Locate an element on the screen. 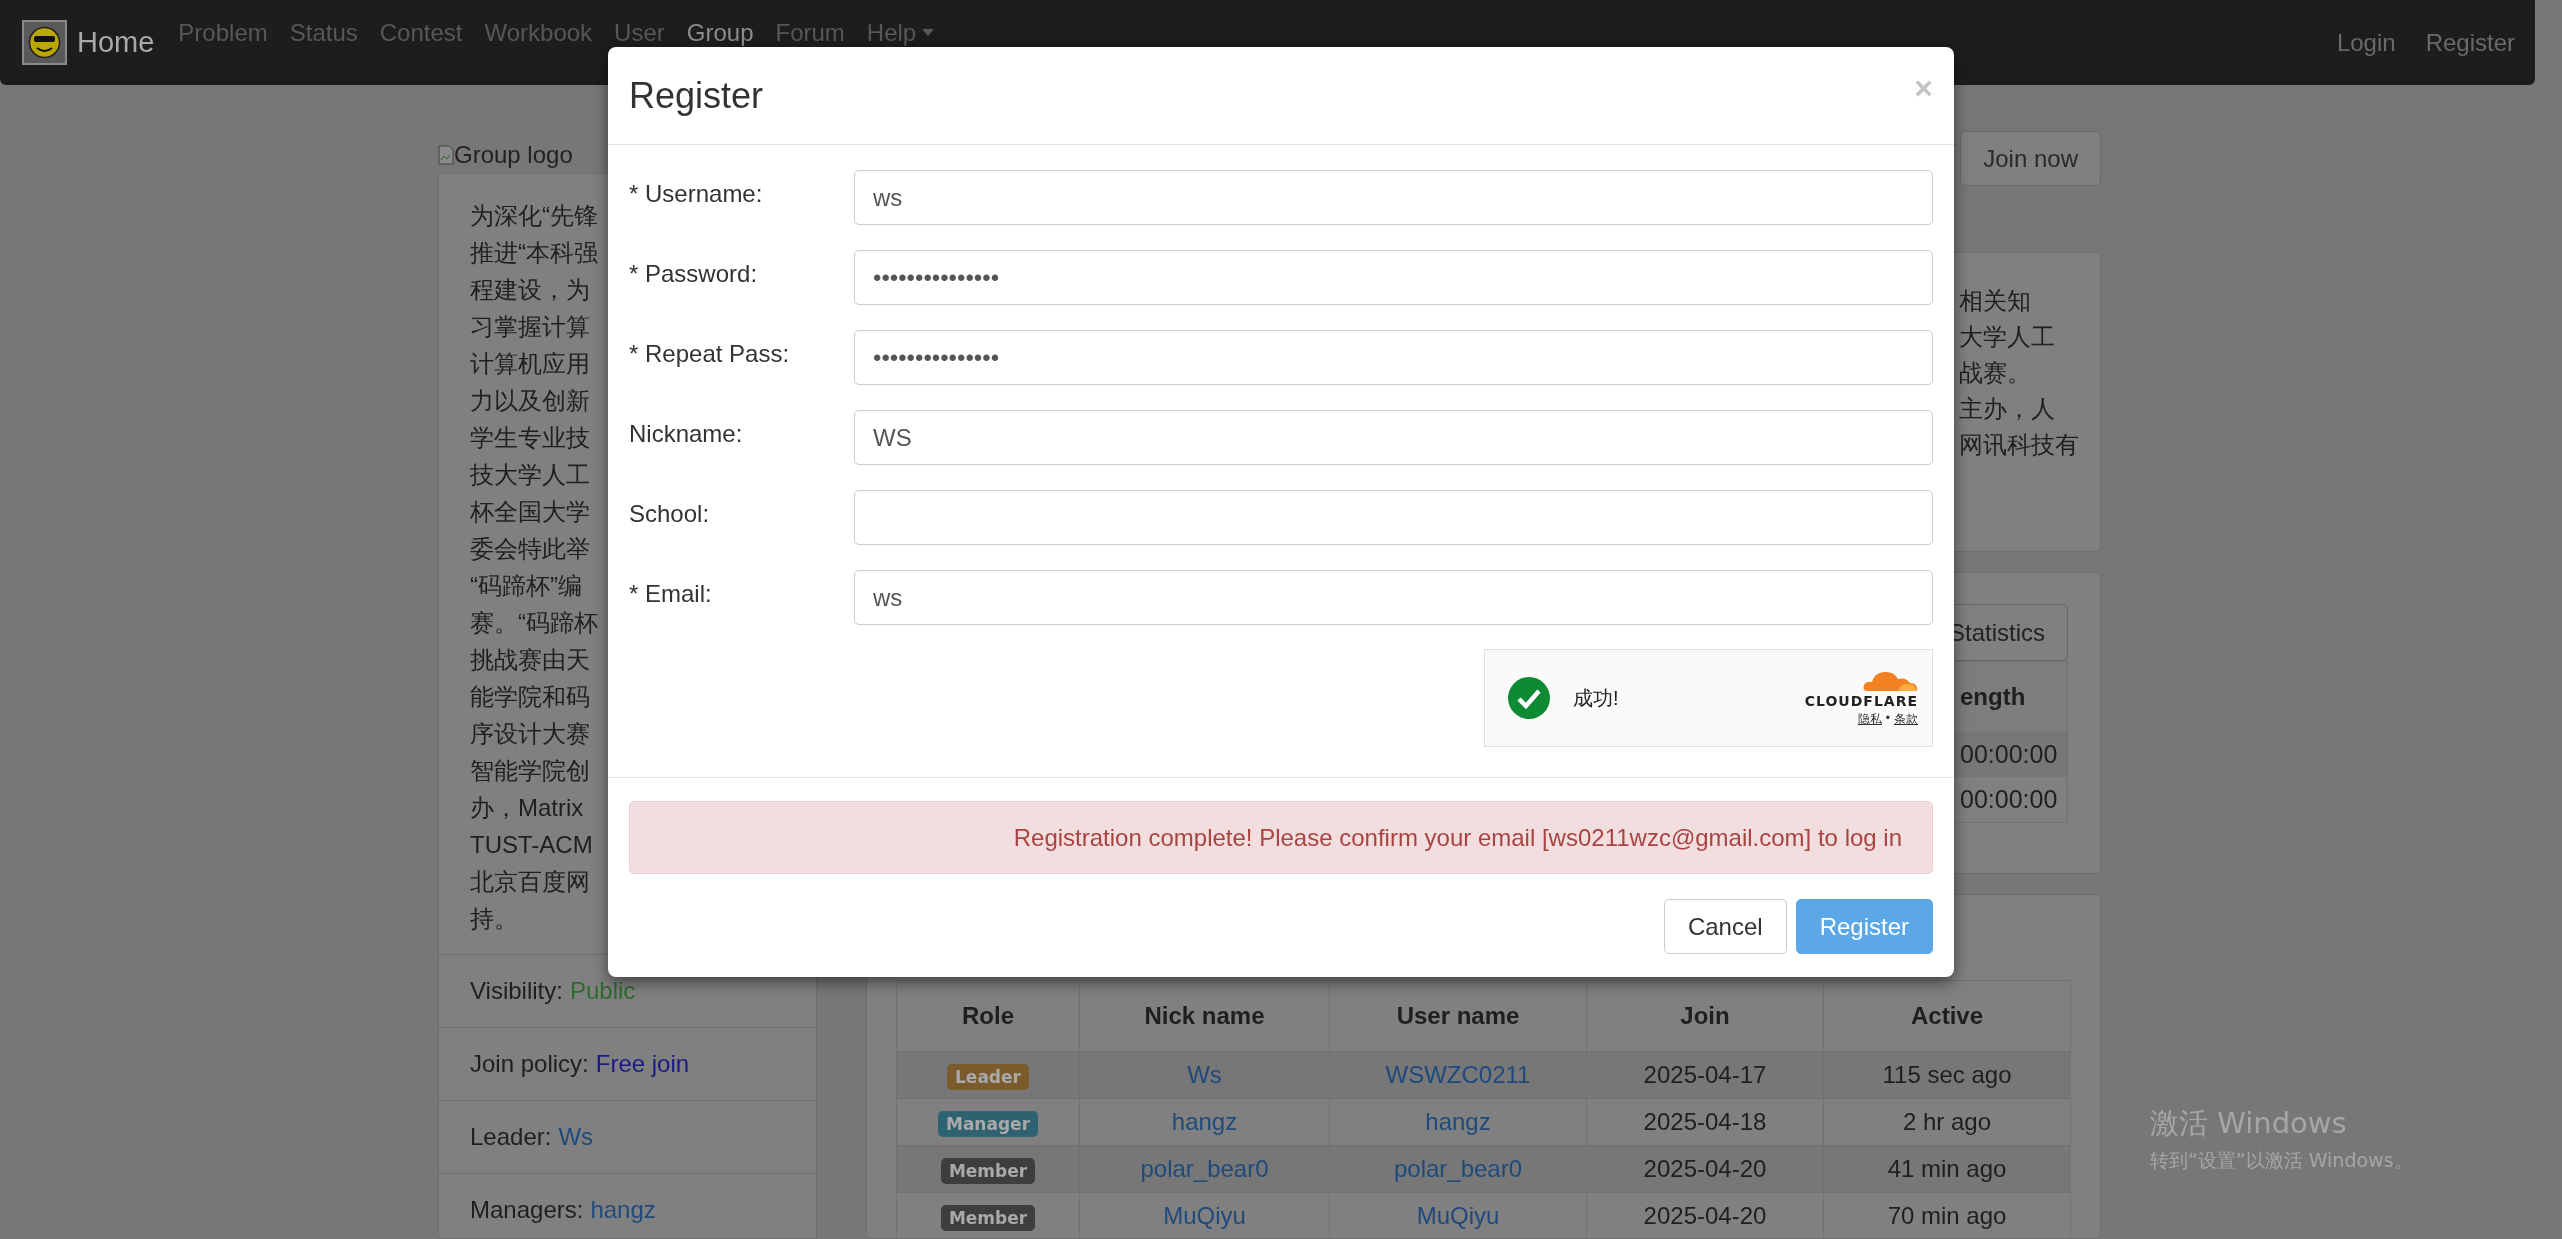  policy-link: 条款 is located at coordinates (1906, 719).